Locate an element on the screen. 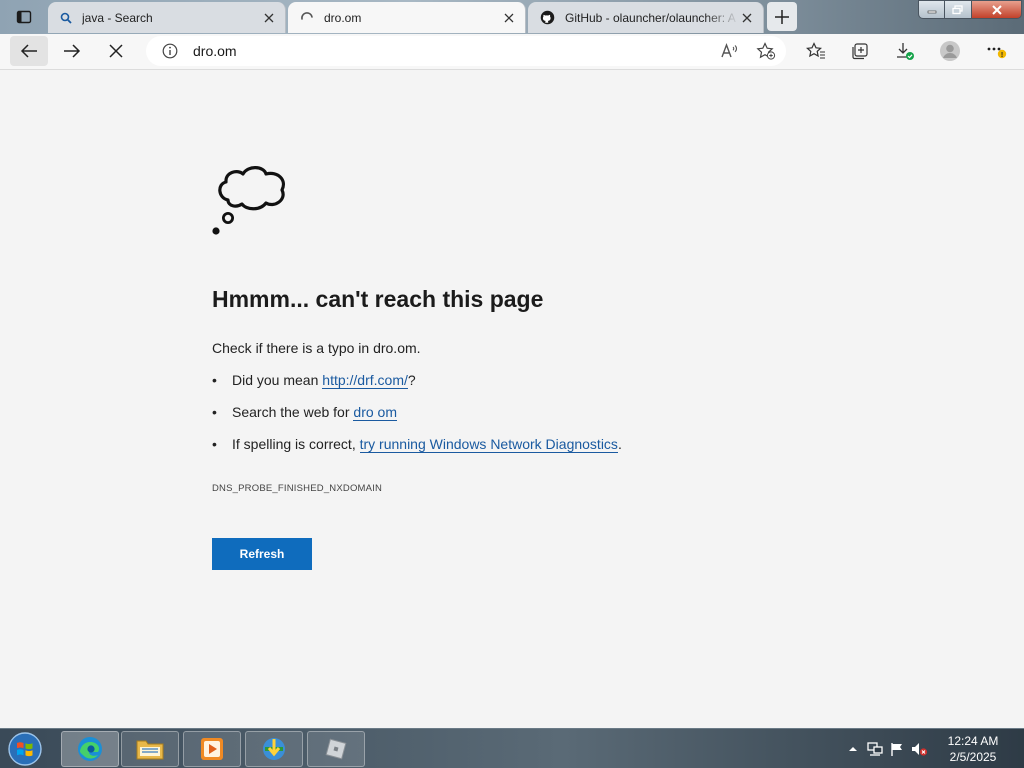 The image size is (1024, 768). taskbar-media-player is located at coordinates (212, 749).